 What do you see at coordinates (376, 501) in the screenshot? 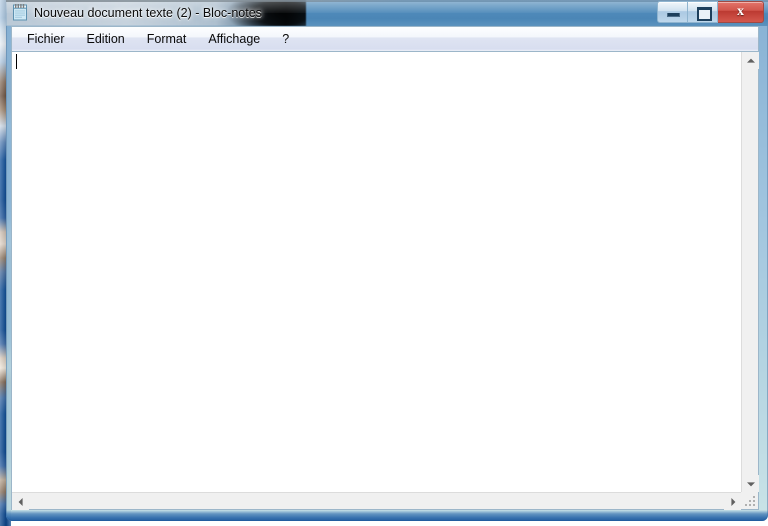
I see `horizontal-scrollbar` at bounding box center [376, 501].